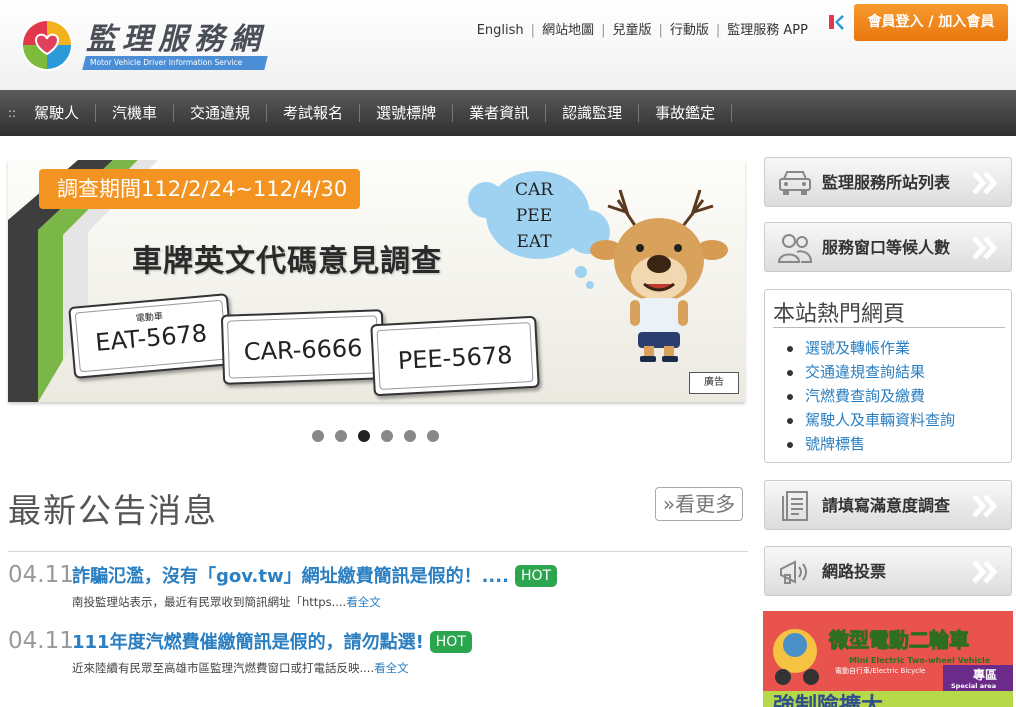  I want to click on people-icon, so click(795, 248).